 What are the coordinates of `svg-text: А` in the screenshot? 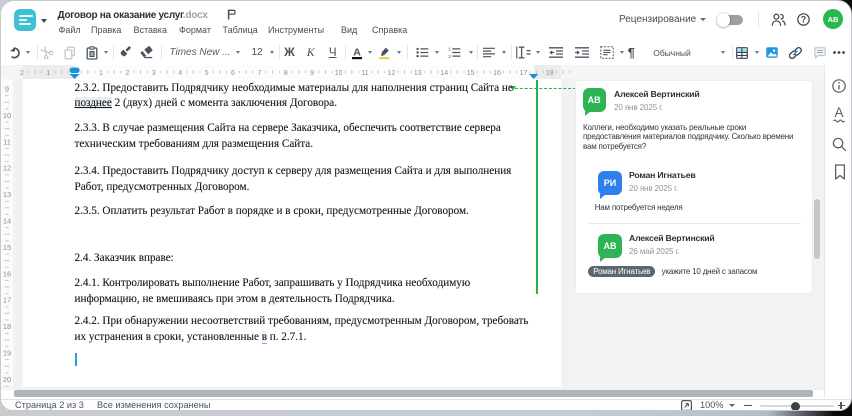 It's located at (838, 112).